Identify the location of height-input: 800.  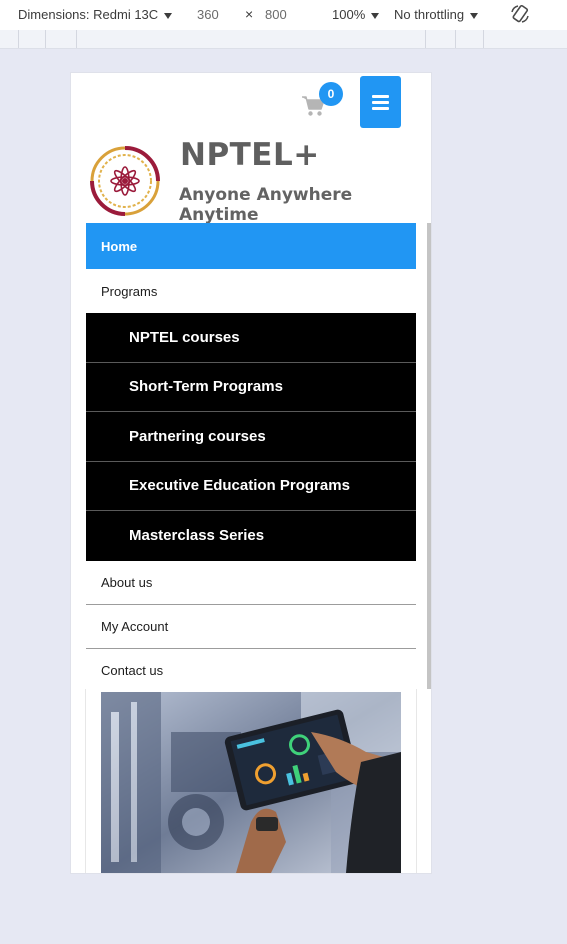
(276, 14).